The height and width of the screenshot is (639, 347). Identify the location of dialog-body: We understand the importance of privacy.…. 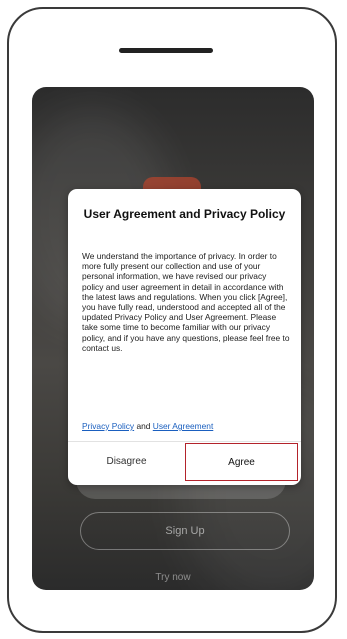
(186, 302).